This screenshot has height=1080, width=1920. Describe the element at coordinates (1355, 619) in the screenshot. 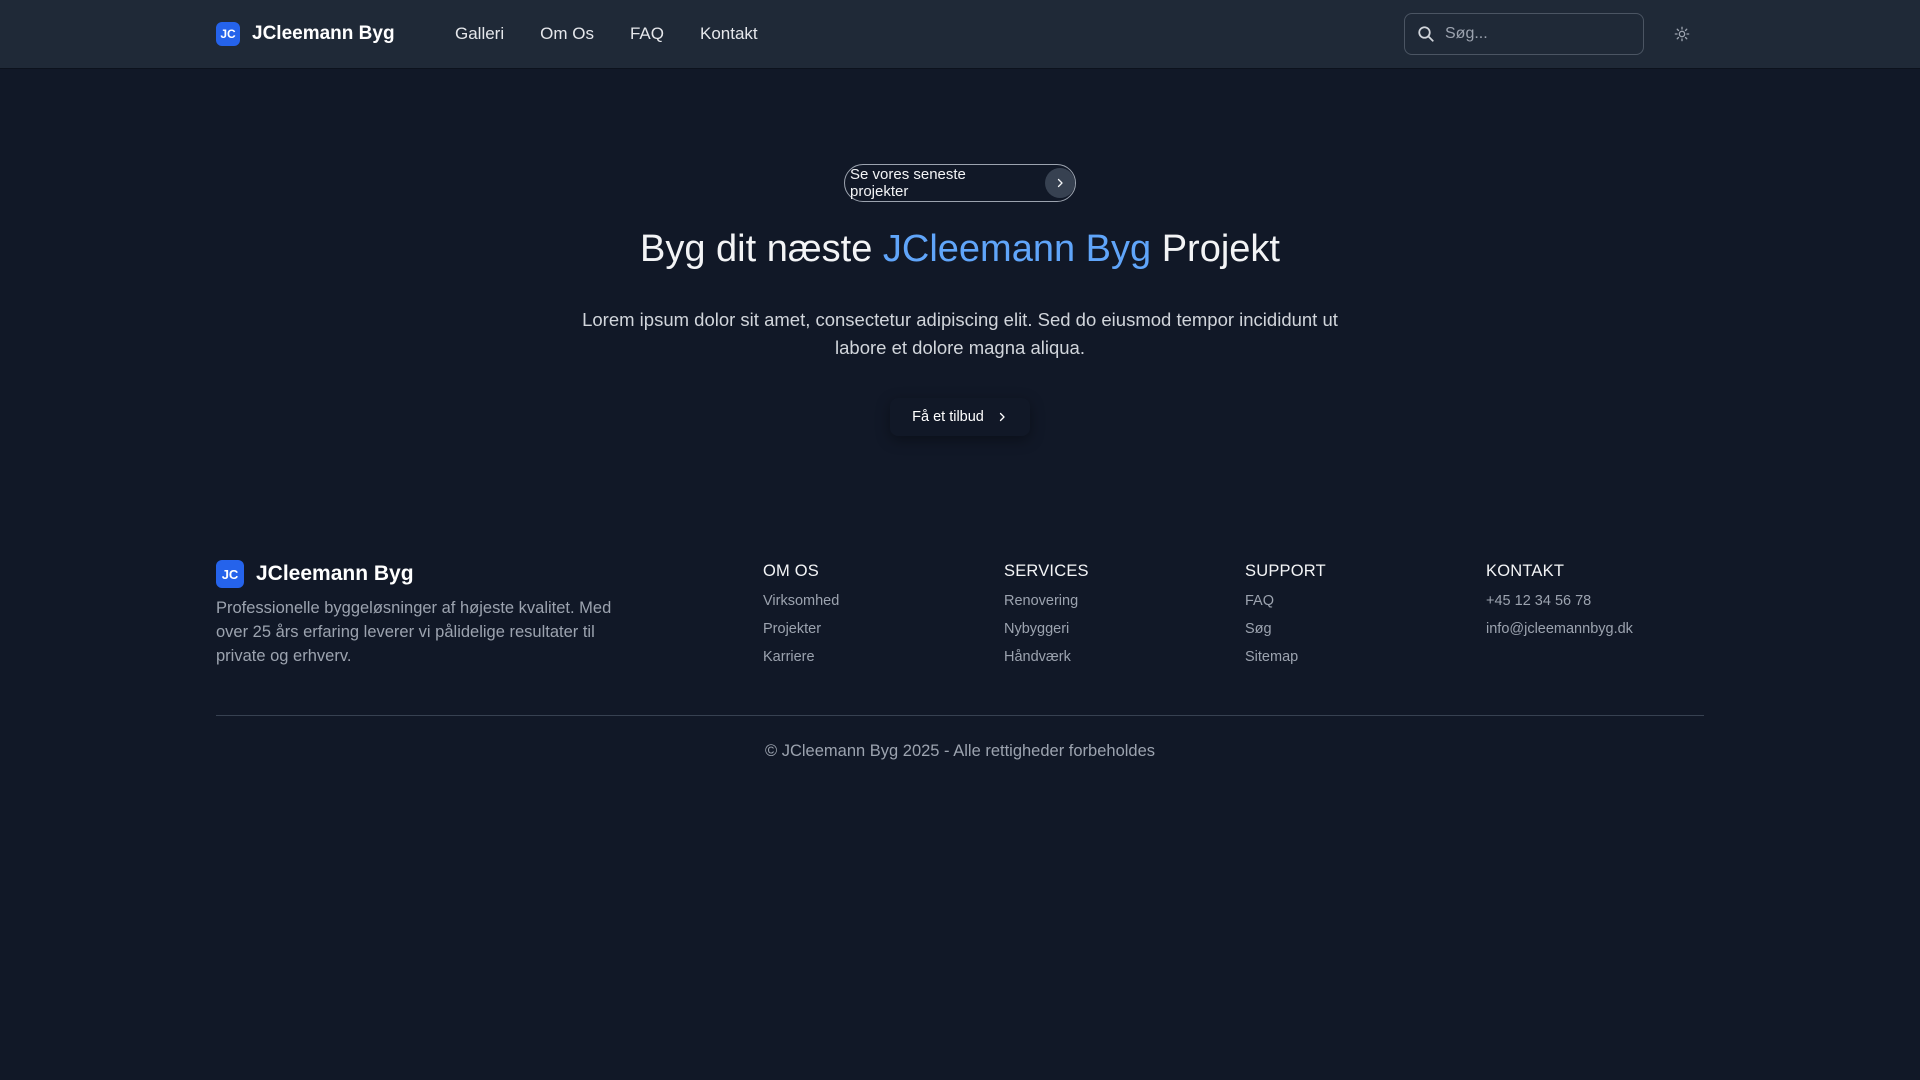

I see `footer-column-support: SUPPORT FAQ Søg Sitemap` at that location.